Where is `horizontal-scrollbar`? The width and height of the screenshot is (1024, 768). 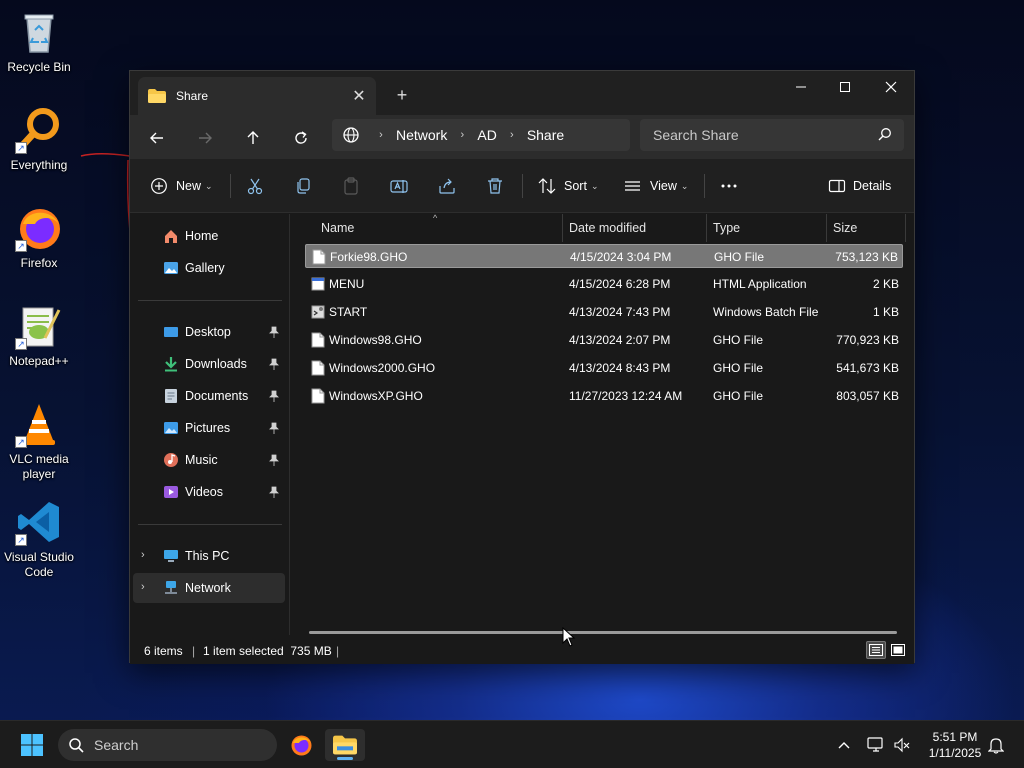 horizontal-scrollbar is located at coordinates (603, 632).